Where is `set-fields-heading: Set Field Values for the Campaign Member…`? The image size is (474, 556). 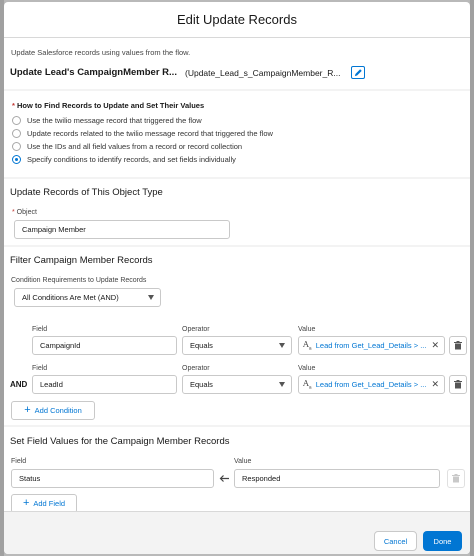
set-fields-heading: Set Field Values for the Campaign Member… is located at coordinates (120, 441).